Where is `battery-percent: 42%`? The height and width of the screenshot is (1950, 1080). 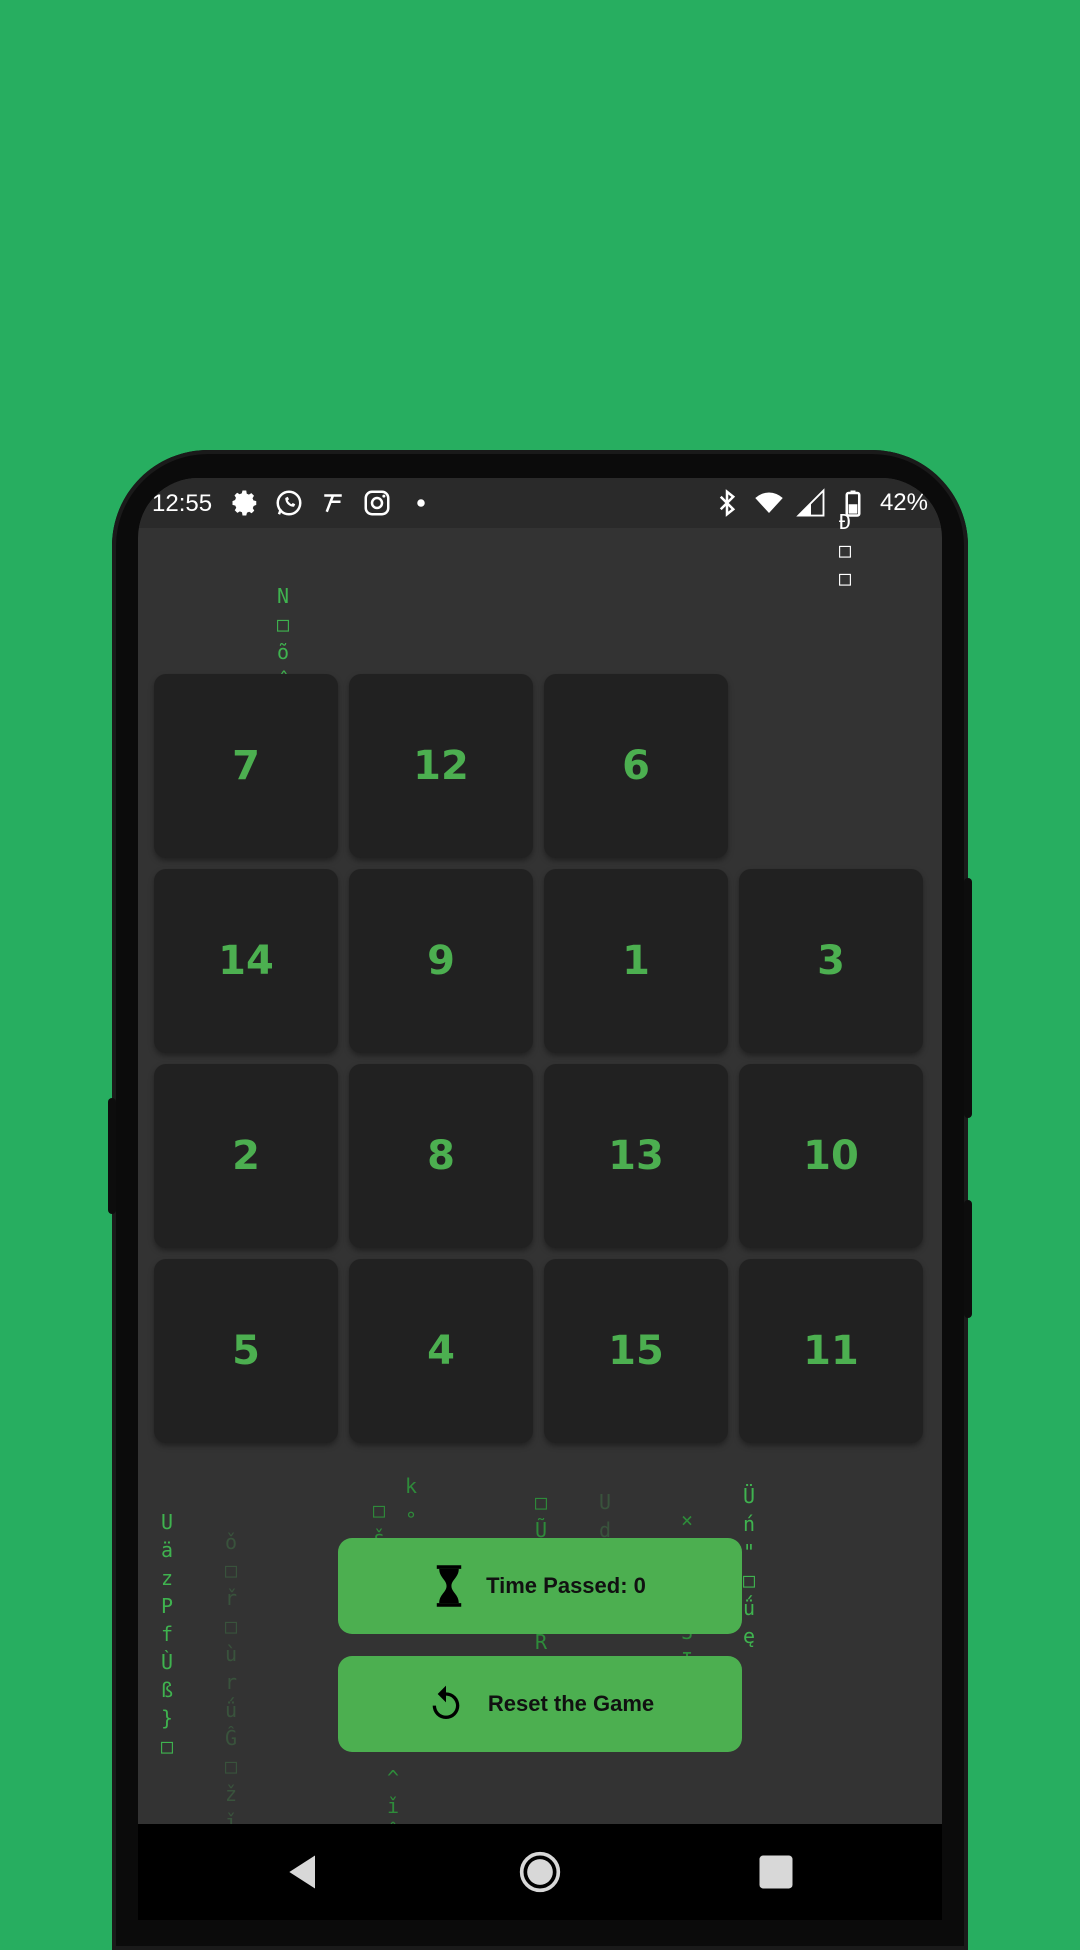 battery-percent: 42% is located at coordinates (903, 502).